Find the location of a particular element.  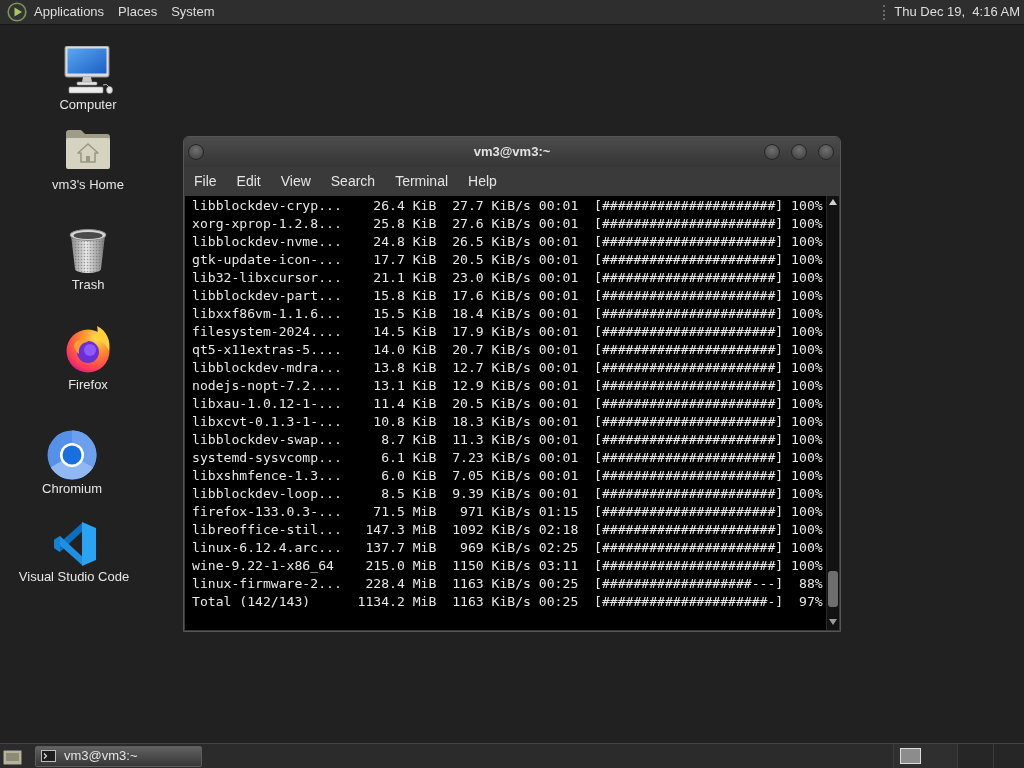

trash-icon is located at coordinates (88, 251).